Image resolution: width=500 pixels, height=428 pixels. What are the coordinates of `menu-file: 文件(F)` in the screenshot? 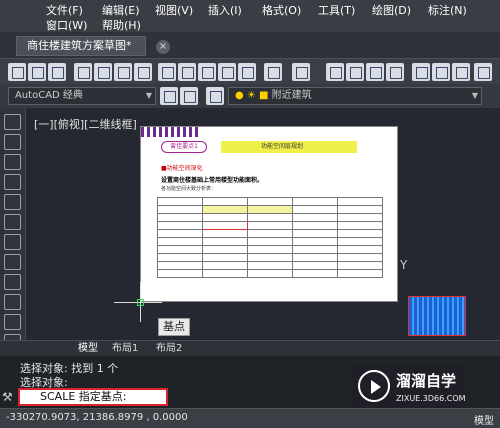 It's located at (64, 10).